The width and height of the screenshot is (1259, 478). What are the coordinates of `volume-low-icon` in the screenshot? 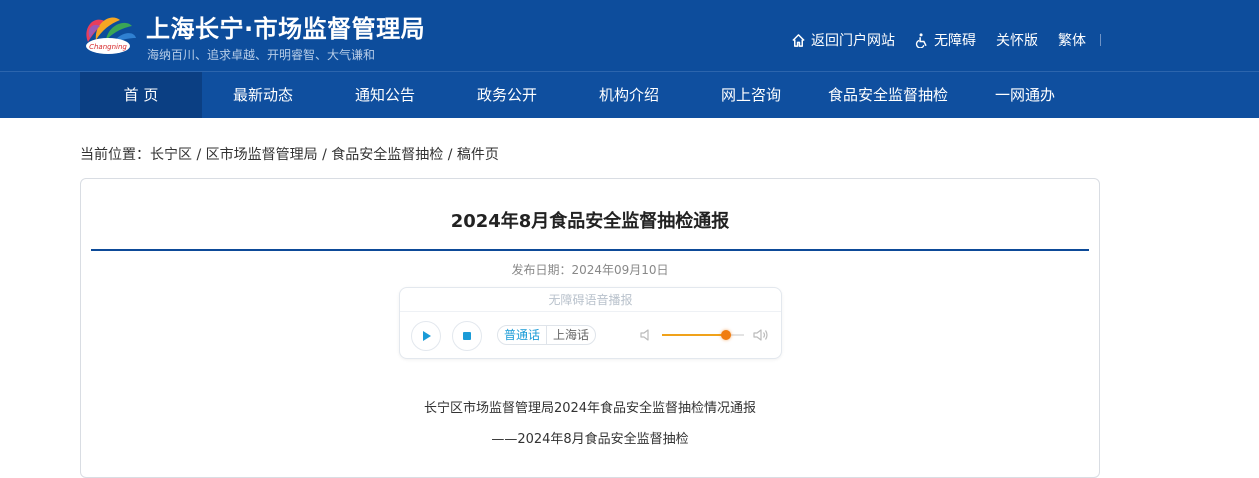 It's located at (644, 335).